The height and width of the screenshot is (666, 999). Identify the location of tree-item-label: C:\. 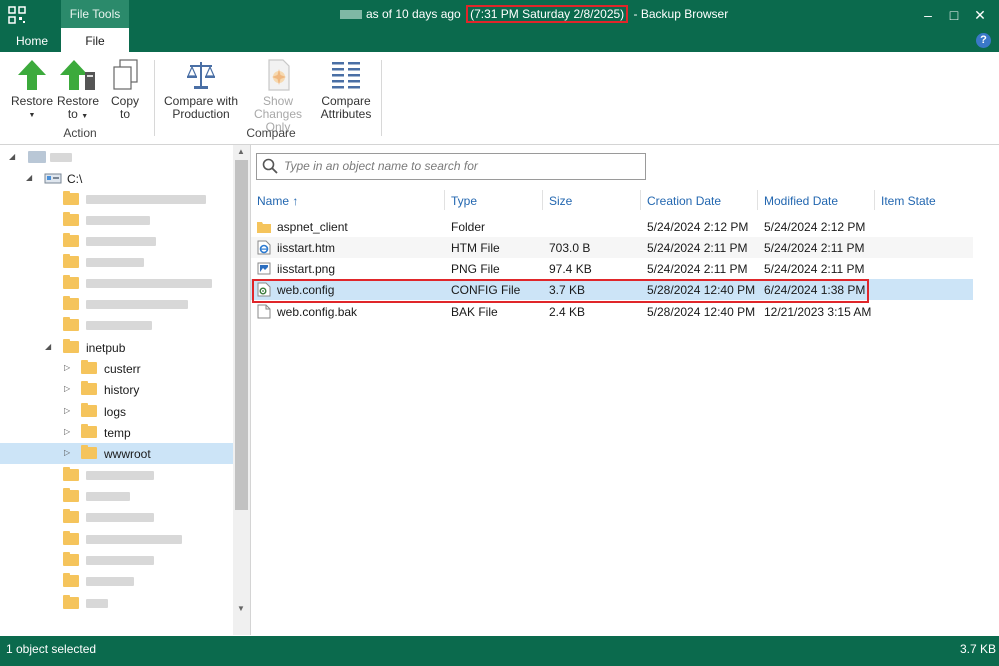
(75, 179).